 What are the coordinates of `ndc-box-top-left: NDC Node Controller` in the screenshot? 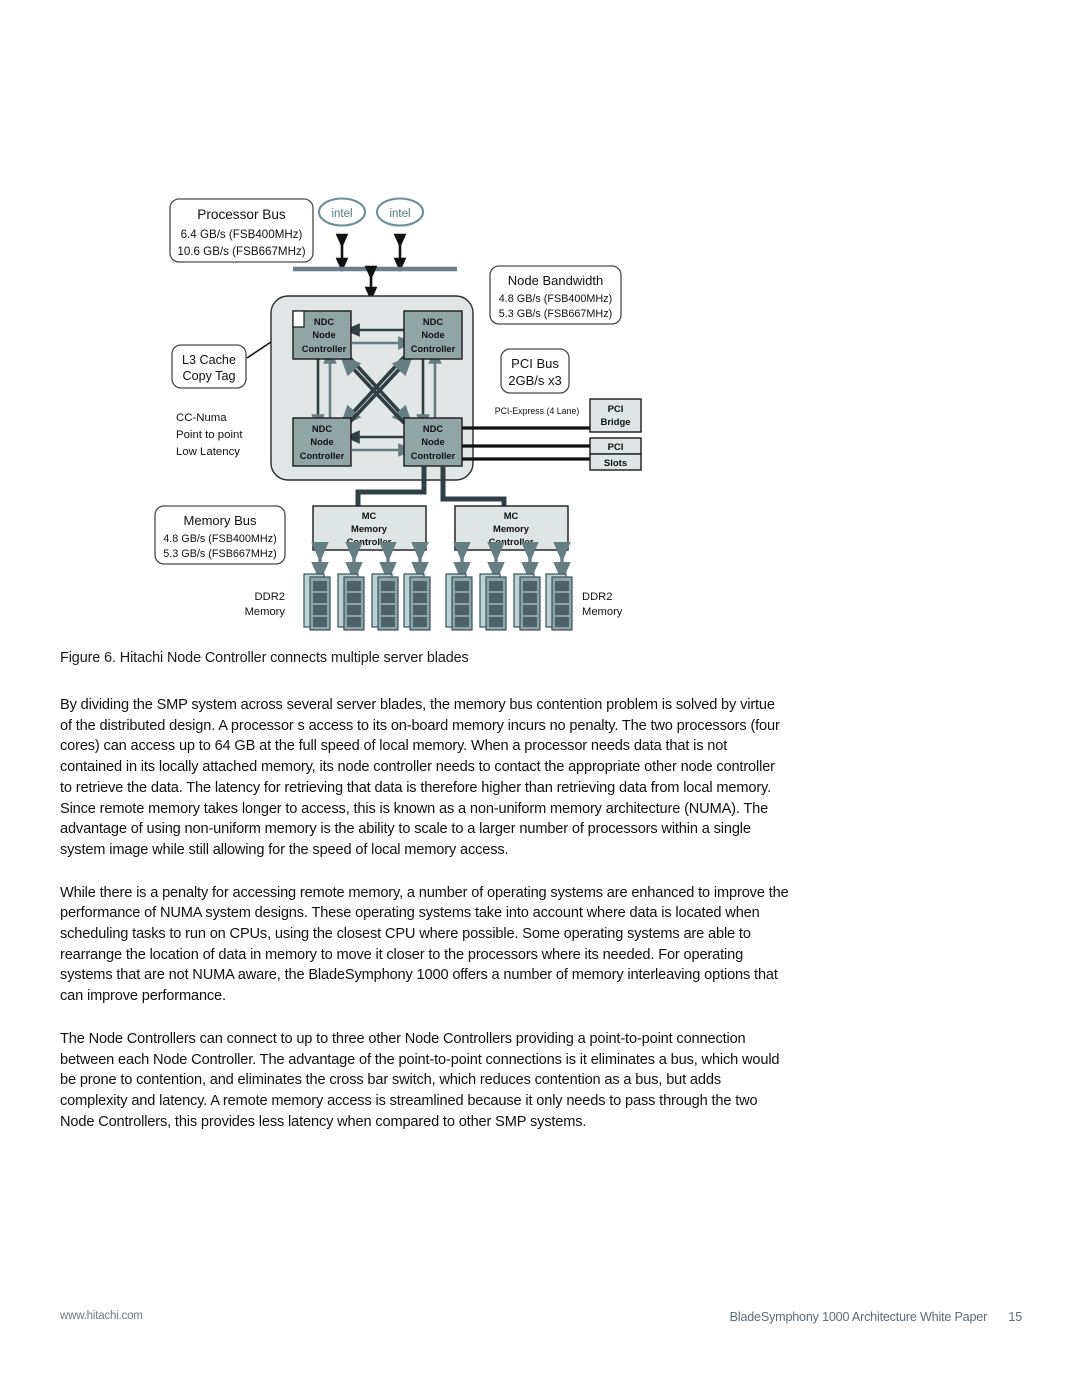 It's located at (322, 335).